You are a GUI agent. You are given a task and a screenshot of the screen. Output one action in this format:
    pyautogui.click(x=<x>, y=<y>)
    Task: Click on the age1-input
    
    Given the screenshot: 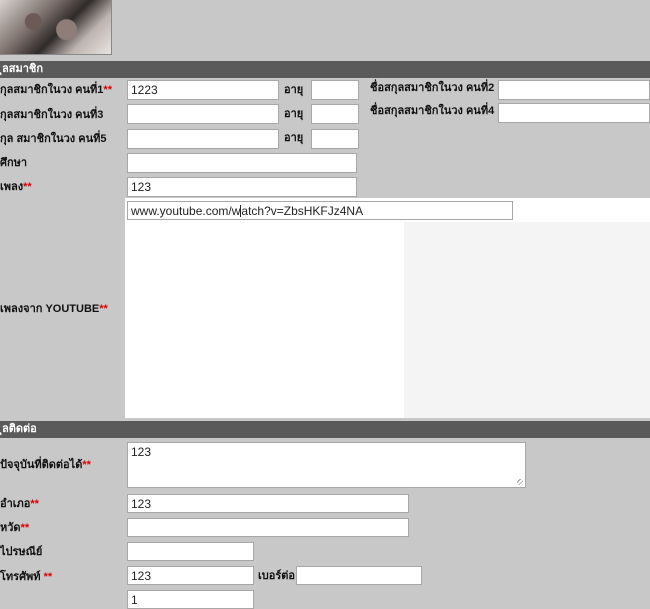 What is the action you would take?
    pyautogui.click(x=335, y=90)
    